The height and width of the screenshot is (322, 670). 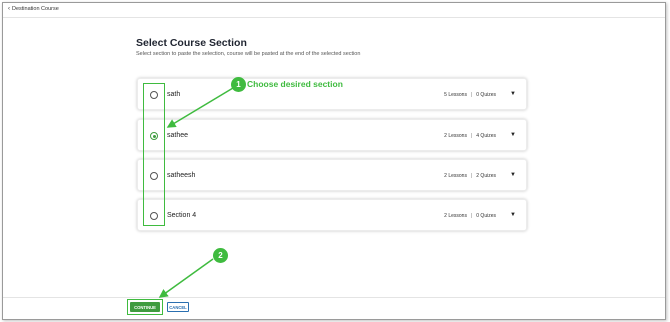 I want to click on step-2-badge: 2, so click(x=220, y=255).